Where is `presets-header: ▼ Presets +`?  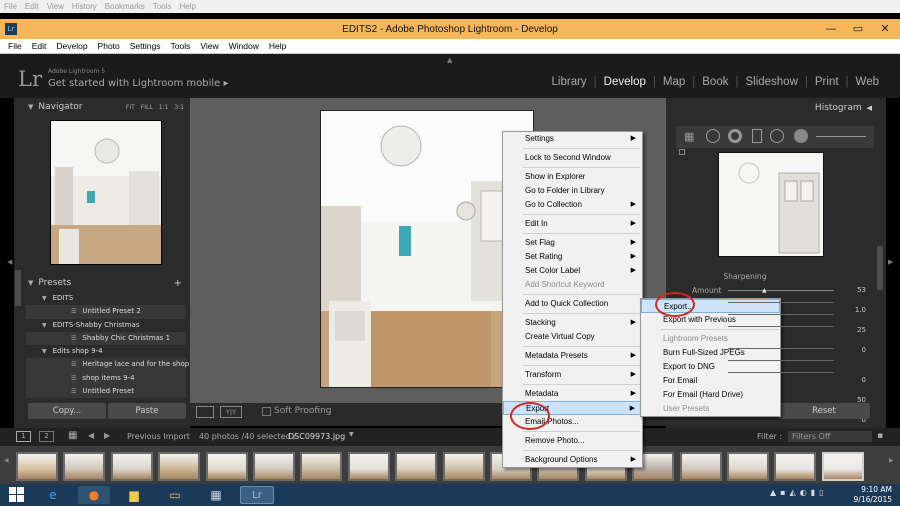
presets-header: ▼ Presets + is located at coordinates (102, 283).